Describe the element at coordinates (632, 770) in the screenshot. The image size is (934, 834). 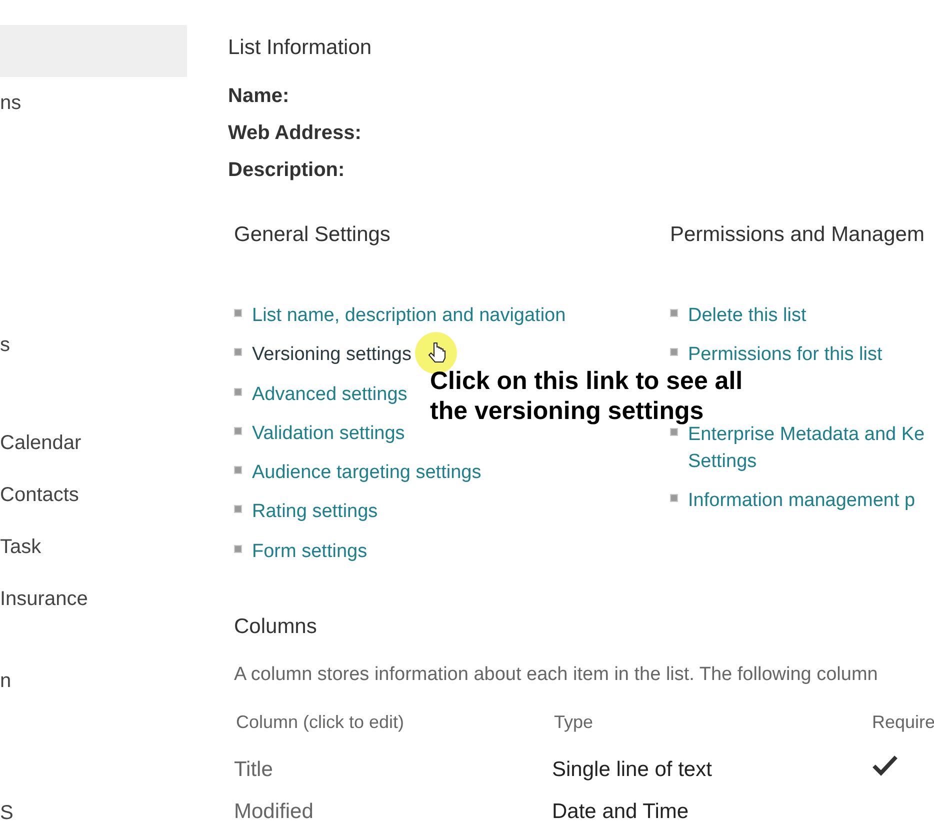
I see `table-cell-text: Single line of text` at that location.